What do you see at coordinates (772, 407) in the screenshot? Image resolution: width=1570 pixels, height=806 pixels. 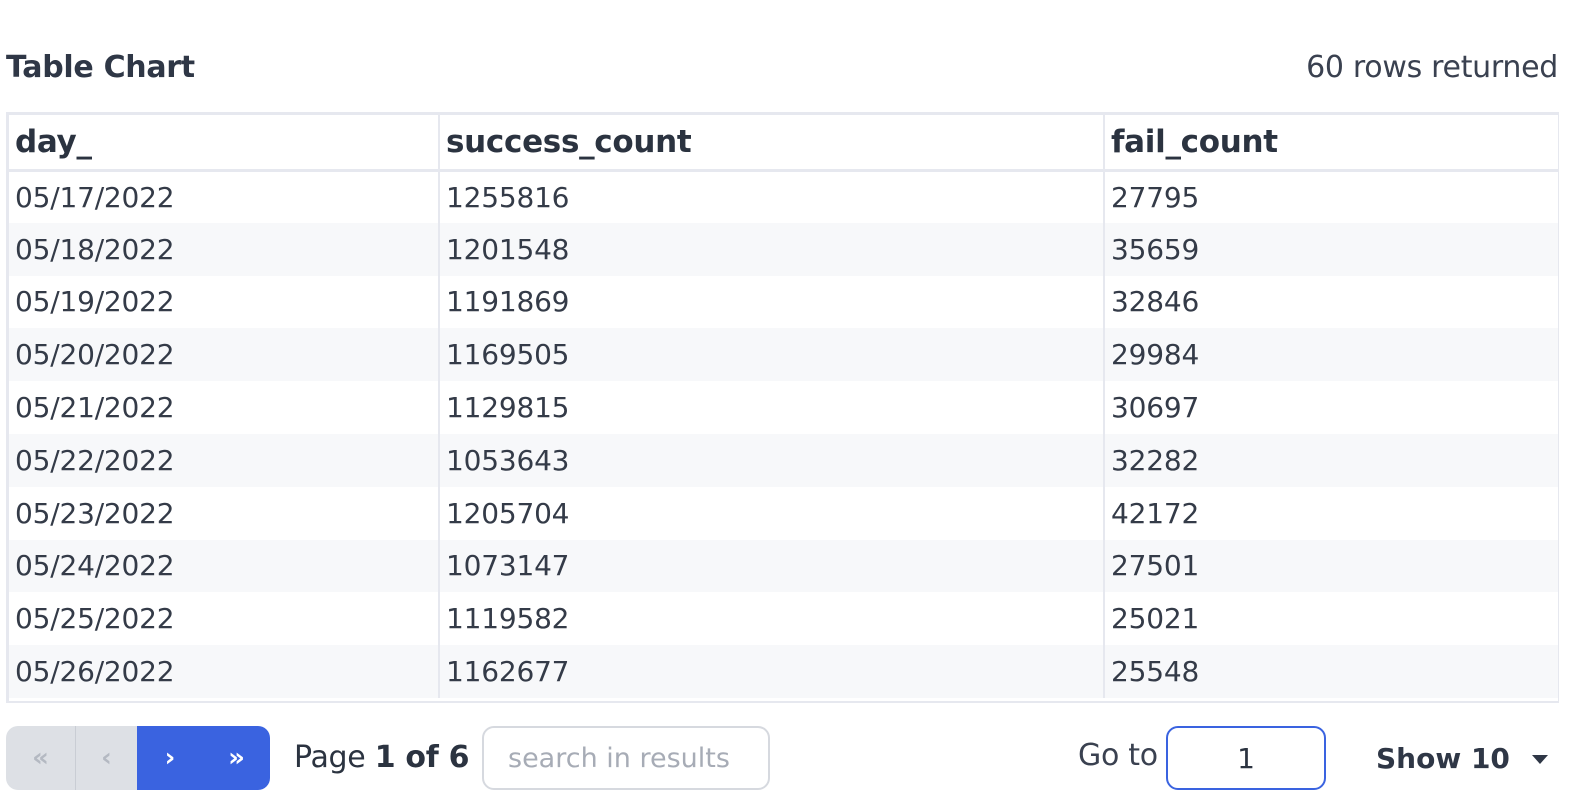 I see `table-cell-success-count: 1129815` at bounding box center [772, 407].